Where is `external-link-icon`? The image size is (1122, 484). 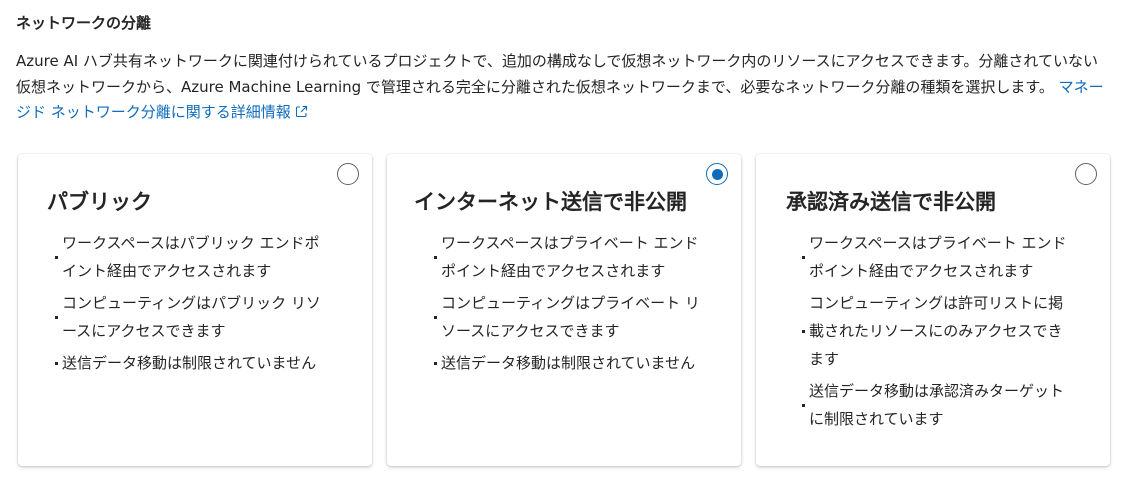
external-link-icon is located at coordinates (301, 111).